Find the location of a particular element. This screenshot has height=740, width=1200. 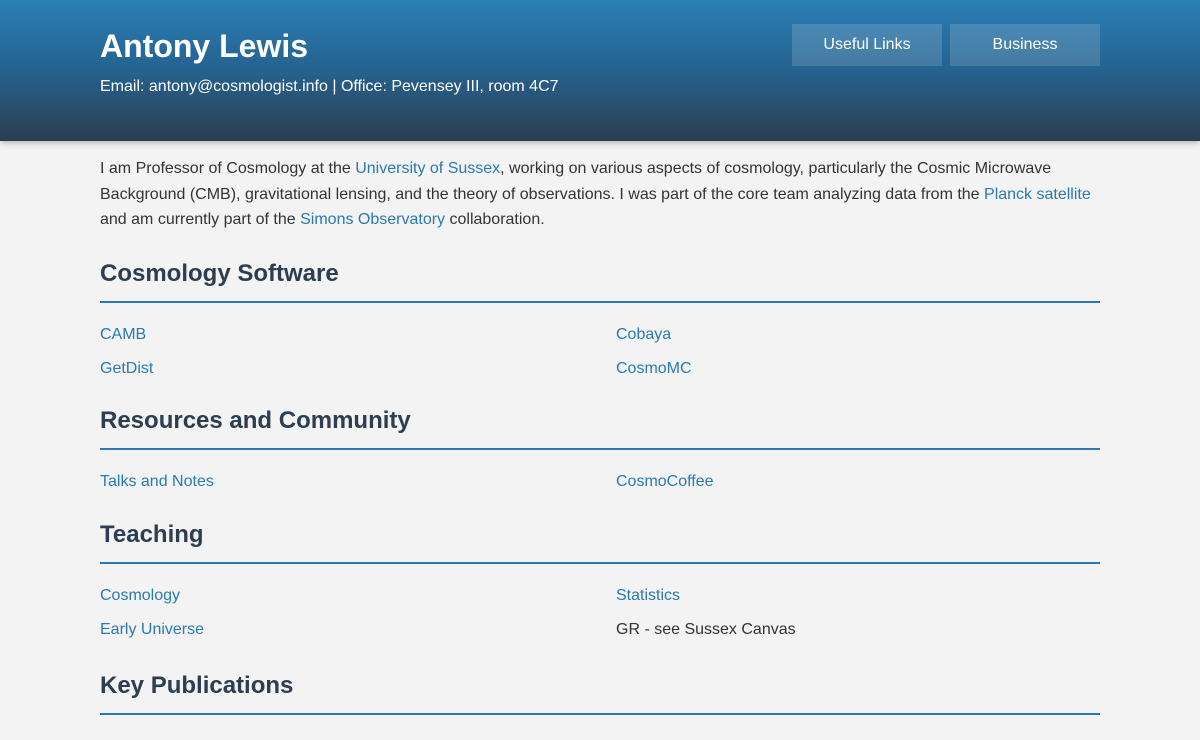

intro-text-1: I am Professor of Cosmology at the is located at coordinates (228, 168).